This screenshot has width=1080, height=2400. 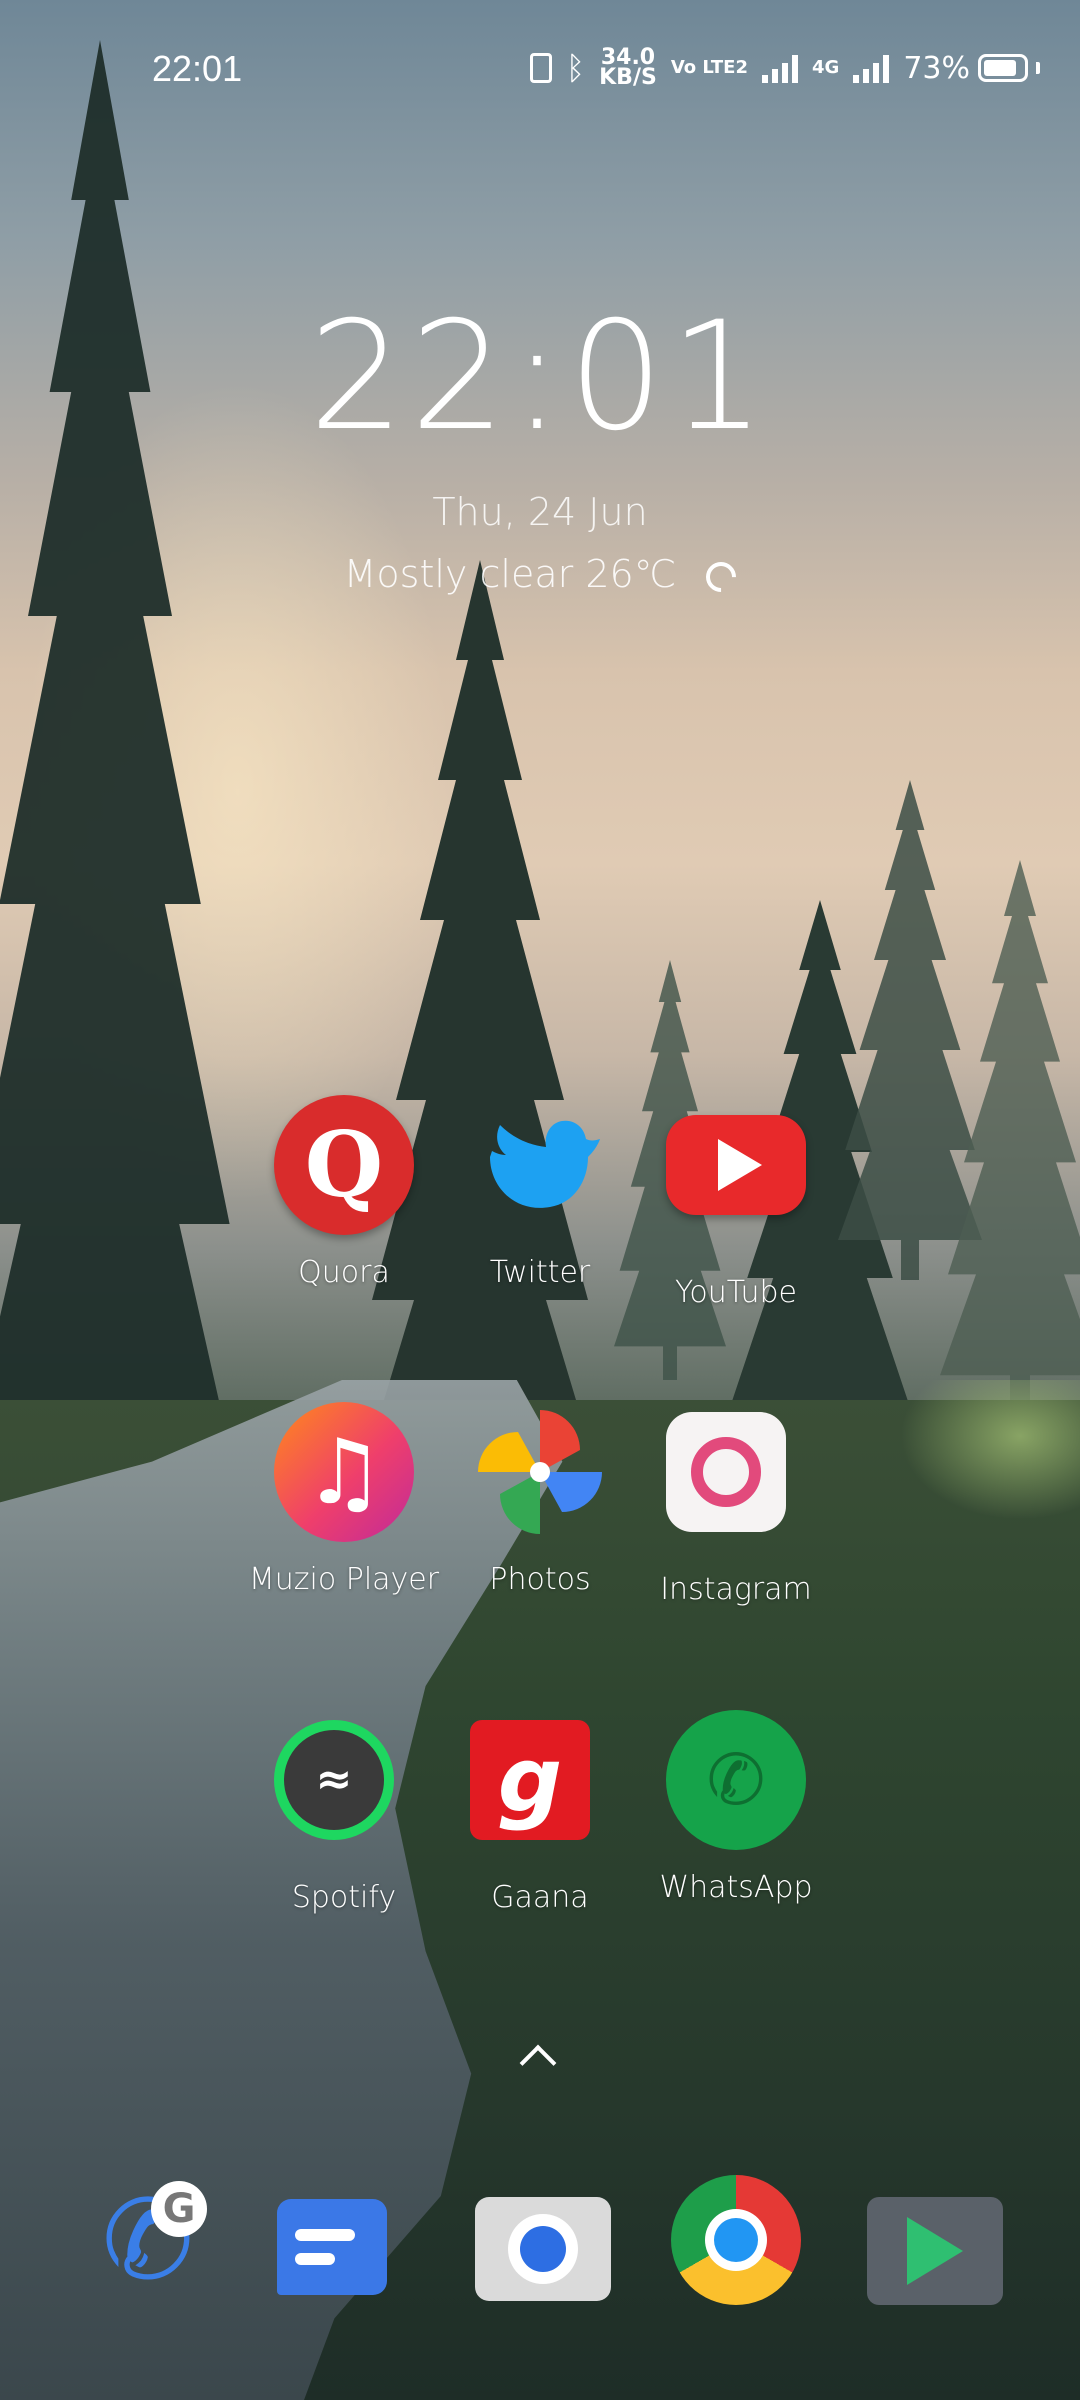 What do you see at coordinates (971, 68) in the screenshot?
I see `battery-indicator: 73%` at bounding box center [971, 68].